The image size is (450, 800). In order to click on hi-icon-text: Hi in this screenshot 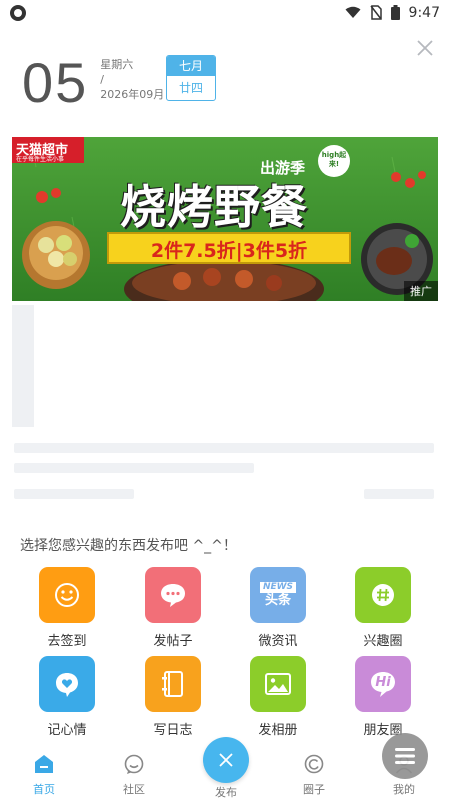, I will do `click(383, 682)`.